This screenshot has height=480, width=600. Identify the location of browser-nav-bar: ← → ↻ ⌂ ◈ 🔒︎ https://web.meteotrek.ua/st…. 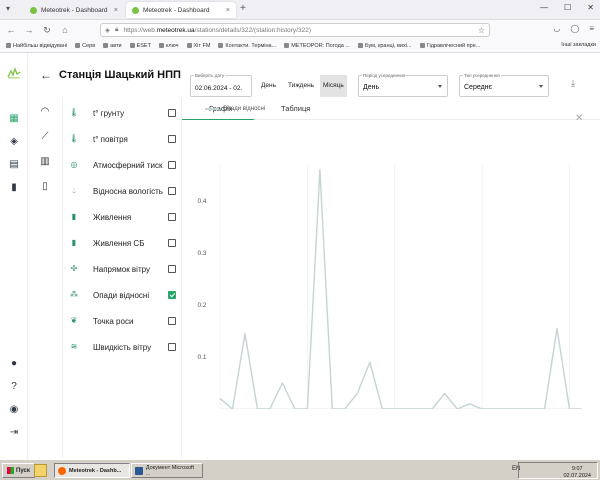
(300, 30).